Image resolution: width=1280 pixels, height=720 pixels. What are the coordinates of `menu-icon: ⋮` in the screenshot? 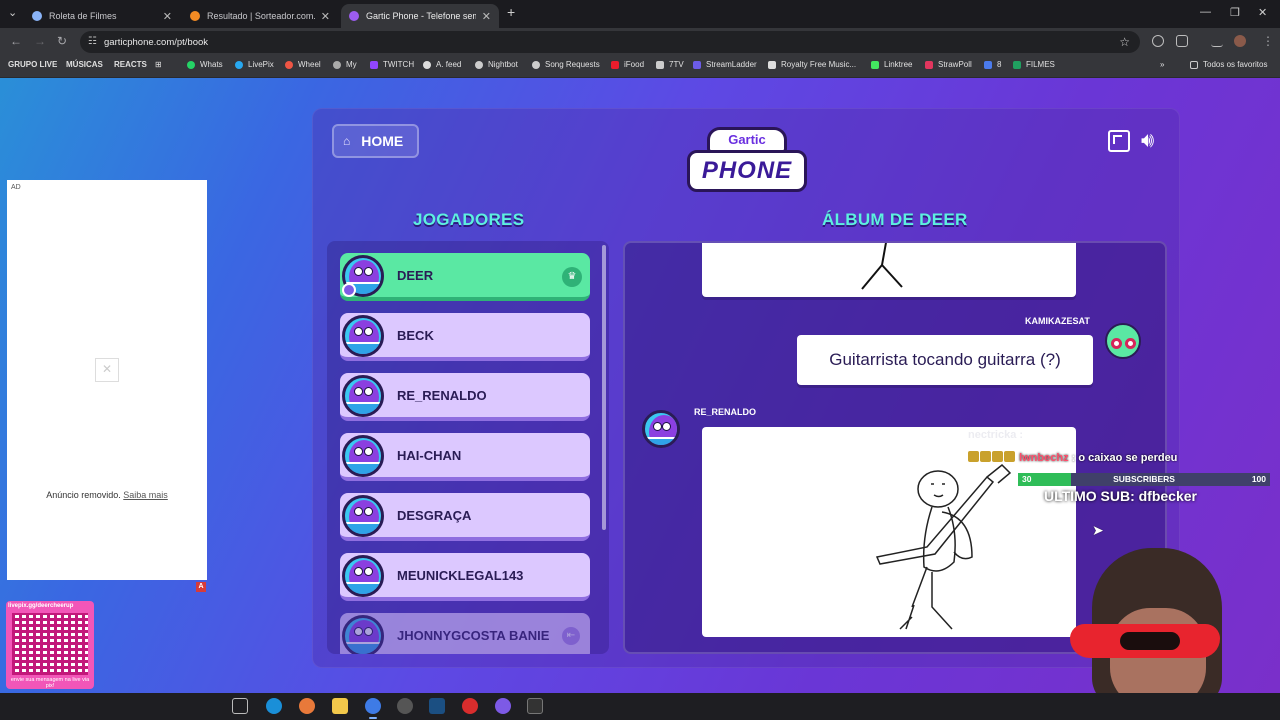 It's located at (1268, 41).